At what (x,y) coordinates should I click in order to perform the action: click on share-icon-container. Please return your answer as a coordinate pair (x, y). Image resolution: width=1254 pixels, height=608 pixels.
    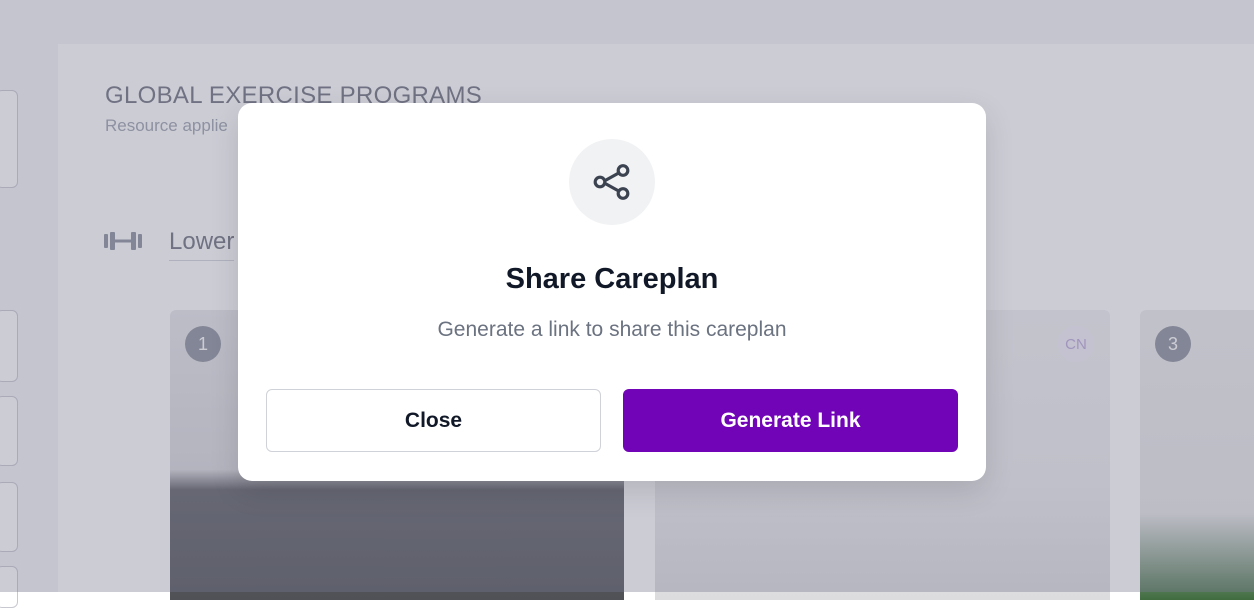
    Looking at the image, I should click on (612, 182).